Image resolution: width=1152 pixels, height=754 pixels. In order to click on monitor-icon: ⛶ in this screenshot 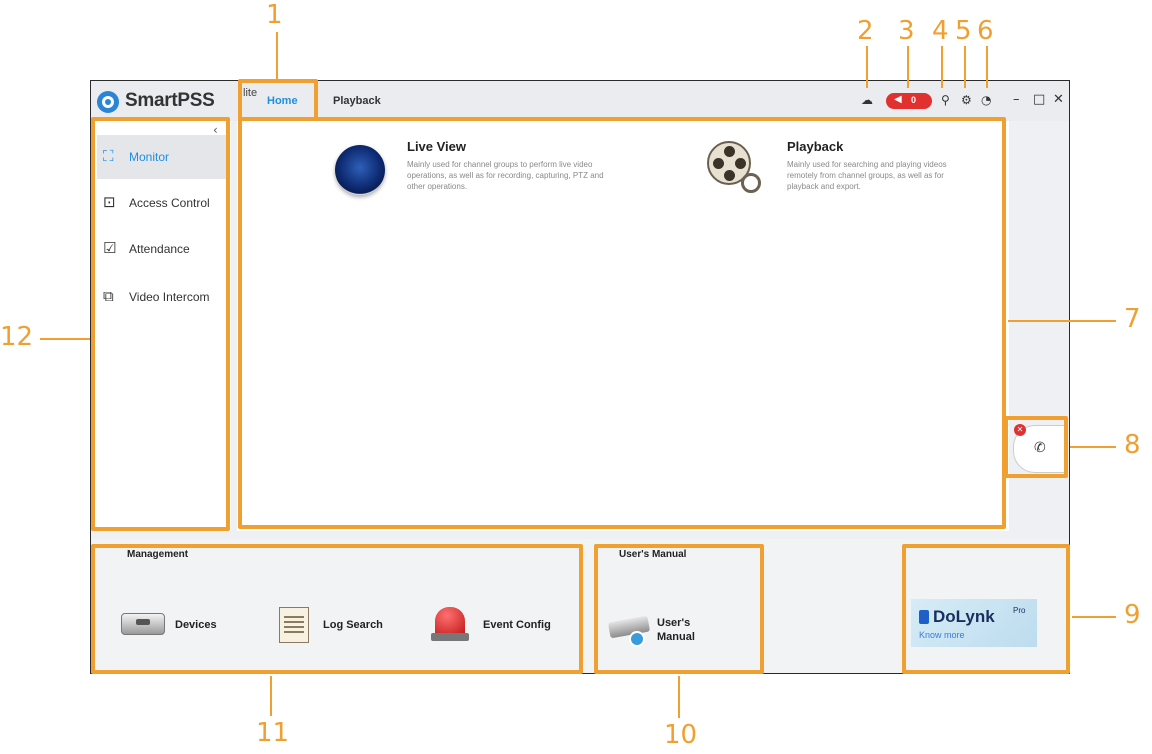, I will do `click(108, 156)`.